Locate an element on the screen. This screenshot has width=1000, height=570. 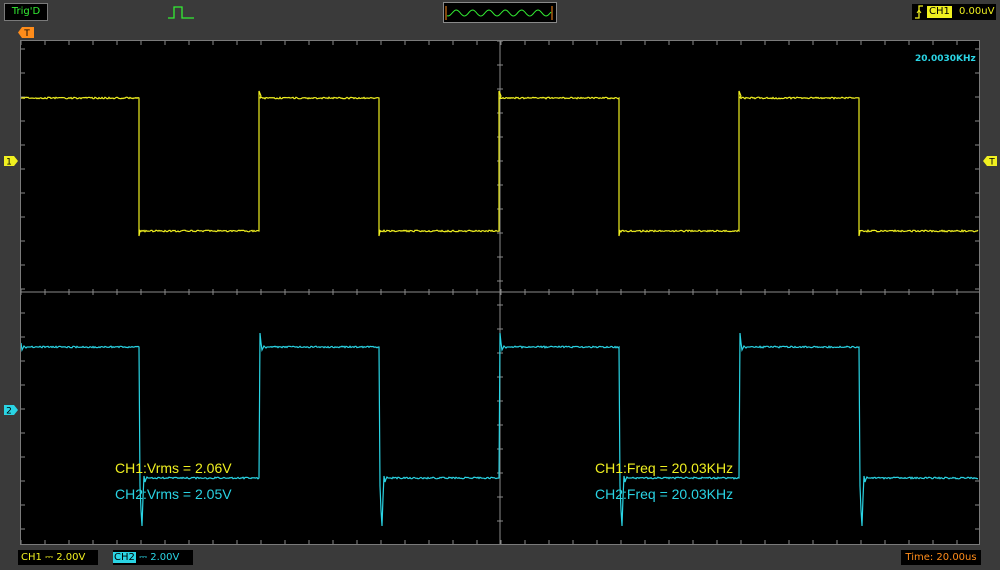
ch1-scale-box: CH1 ⎓ 2.00V is located at coordinates (58, 557).